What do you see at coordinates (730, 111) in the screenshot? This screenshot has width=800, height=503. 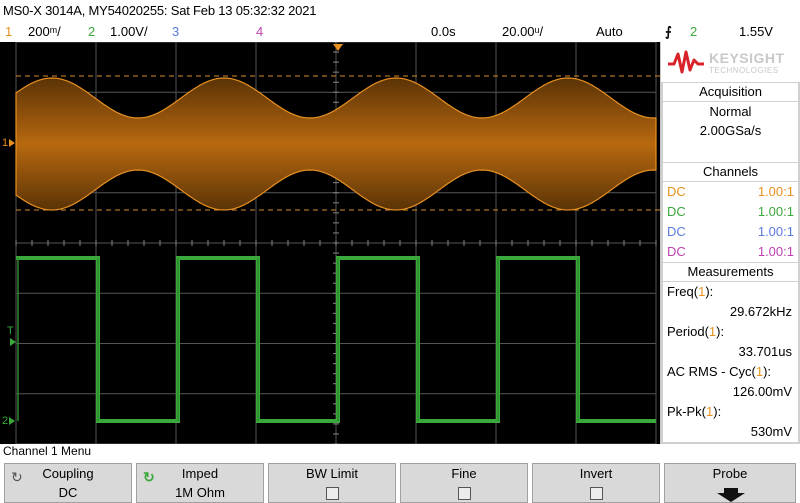 I see `acquisition-mode: Normal` at bounding box center [730, 111].